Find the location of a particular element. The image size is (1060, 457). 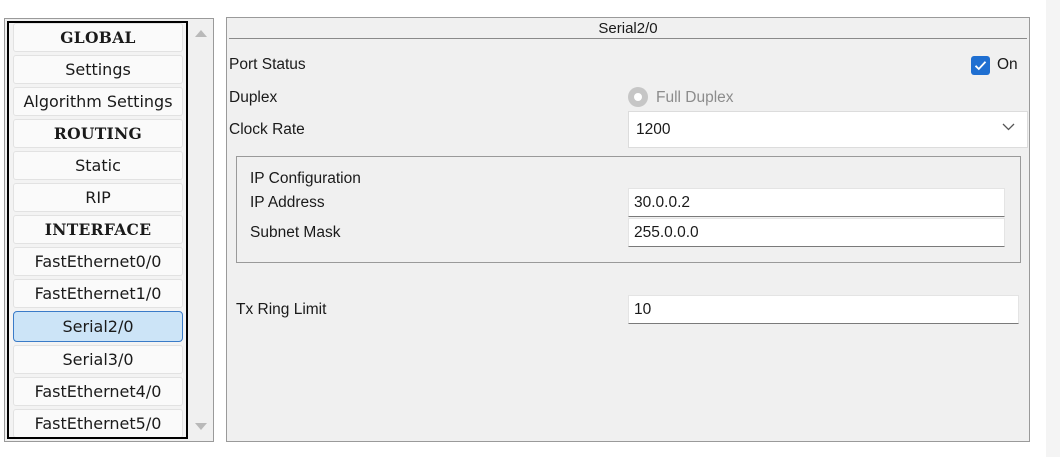

nav-item-fastethernet1-0: FastEthernet1/0 is located at coordinates (98, 293).